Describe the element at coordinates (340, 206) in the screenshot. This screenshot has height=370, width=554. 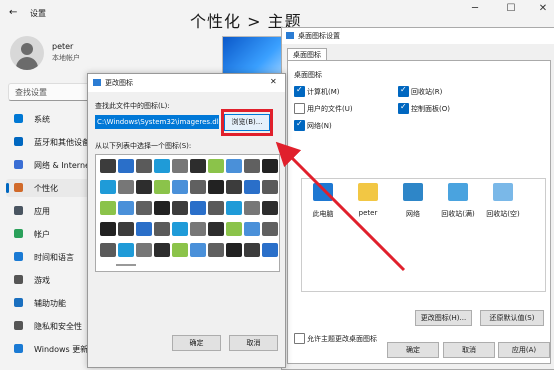
I see `red-arrow-annotation` at that location.